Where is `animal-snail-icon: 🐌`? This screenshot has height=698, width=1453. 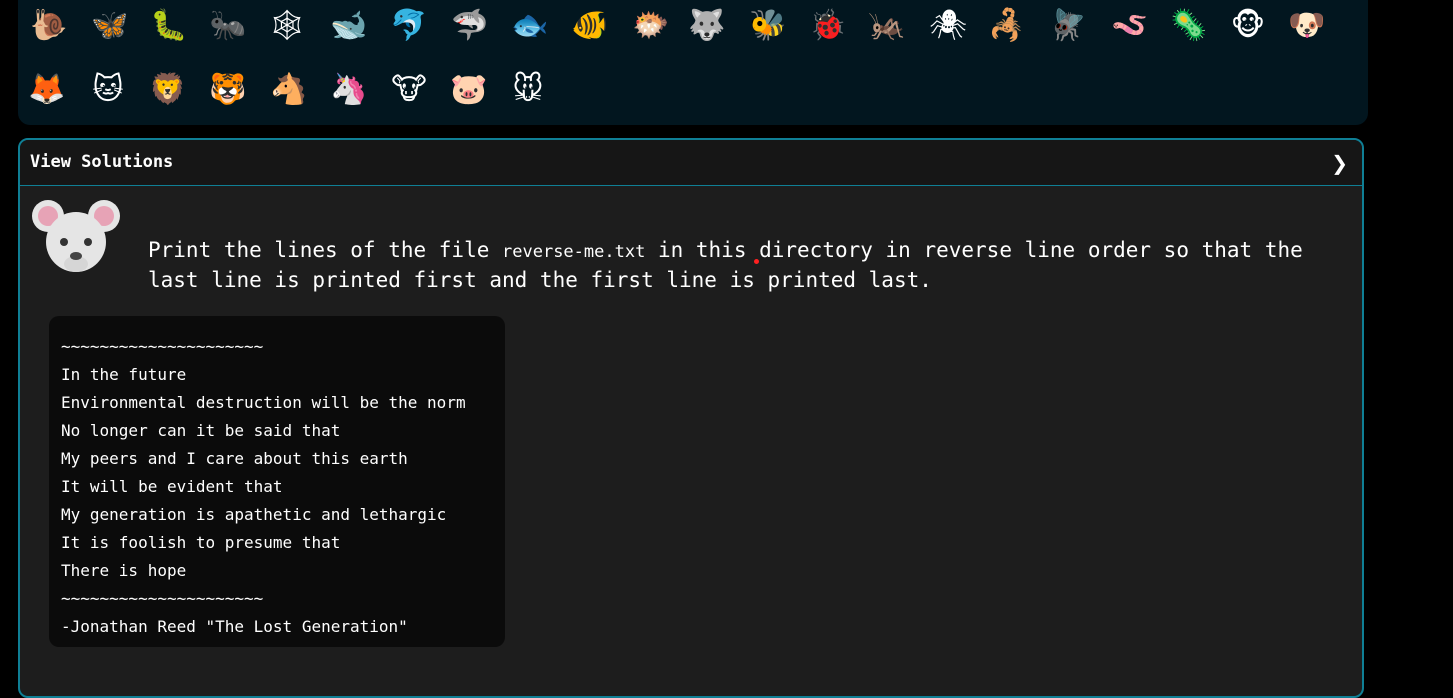 animal-snail-icon: 🐌 is located at coordinates (49, 26).